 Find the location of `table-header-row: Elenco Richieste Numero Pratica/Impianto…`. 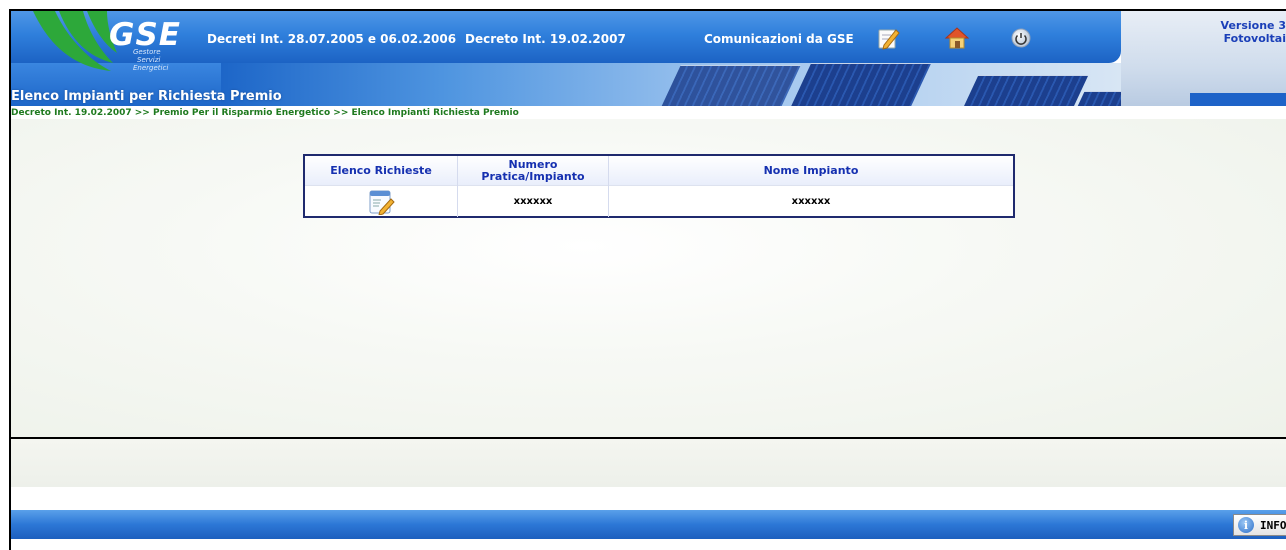

table-header-row: Elenco Richieste Numero Pratica/Impianto… is located at coordinates (659, 171).